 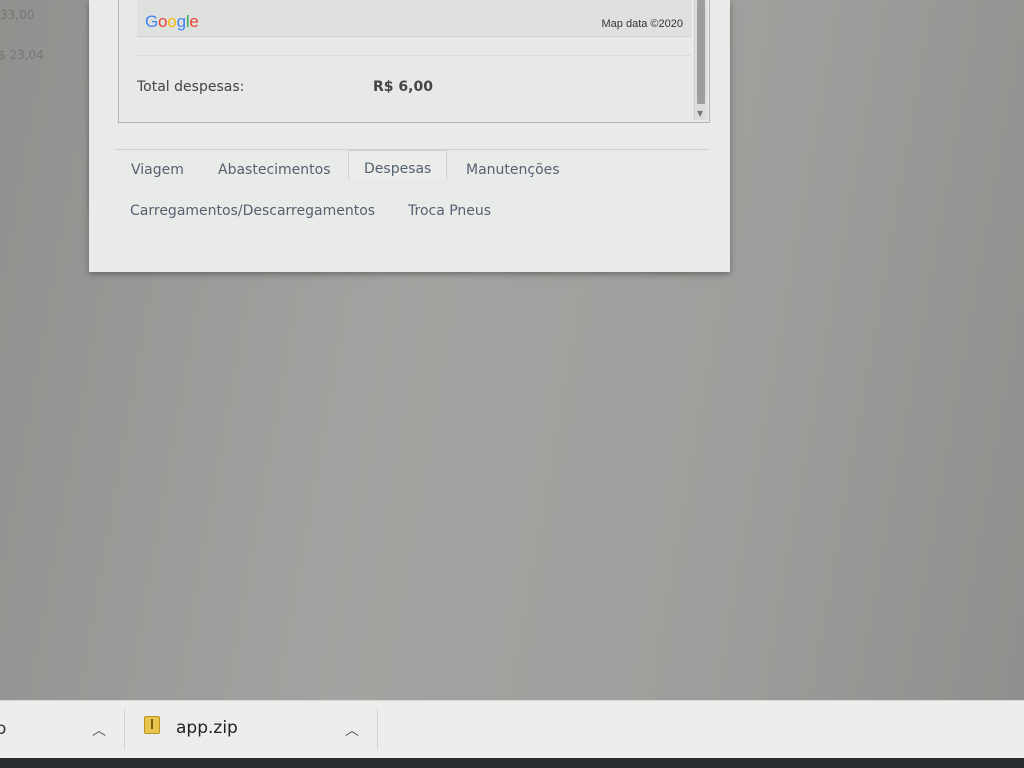 I want to click on tab-viagem: Viagem, so click(x=157, y=170).